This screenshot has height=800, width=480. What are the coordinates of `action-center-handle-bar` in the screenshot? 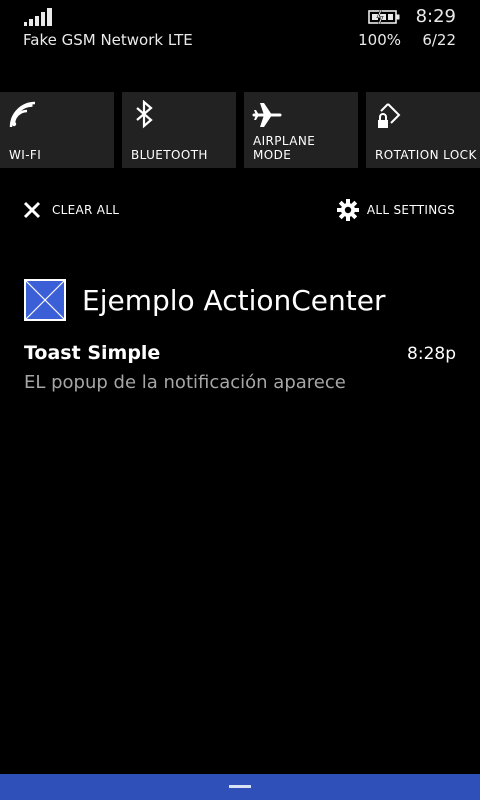 It's located at (240, 787).